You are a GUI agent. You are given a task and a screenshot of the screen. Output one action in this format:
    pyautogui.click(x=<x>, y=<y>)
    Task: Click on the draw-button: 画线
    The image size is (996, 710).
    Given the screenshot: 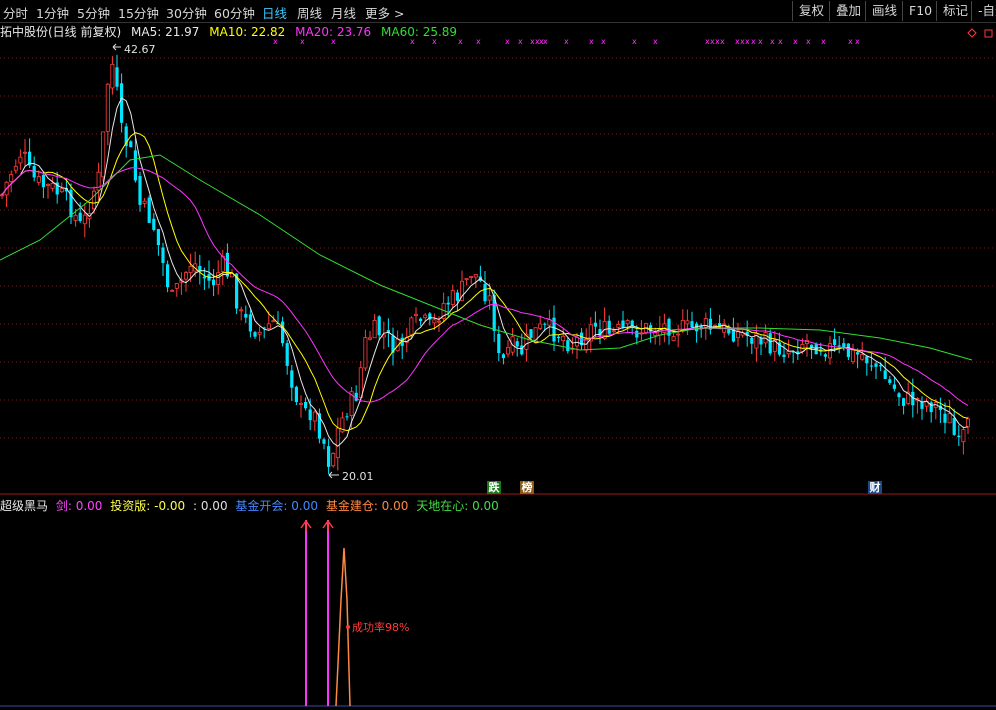 What is the action you would take?
    pyautogui.click(x=884, y=11)
    